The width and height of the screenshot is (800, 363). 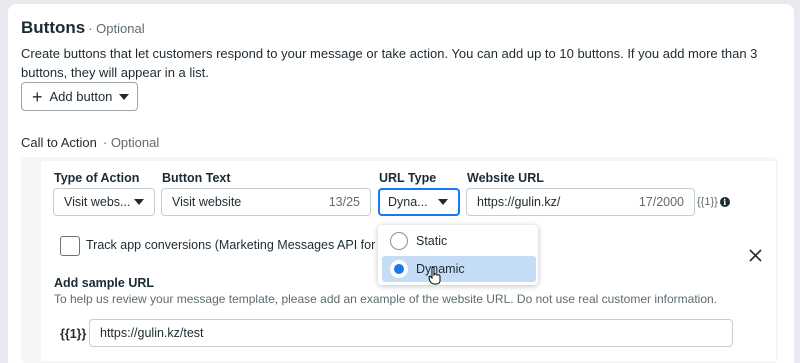 What do you see at coordinates (580, 202) in the screenshot?
I see `website-url-input: https://gulin.kz/ 17/2000` at bounding box center [580, 202].